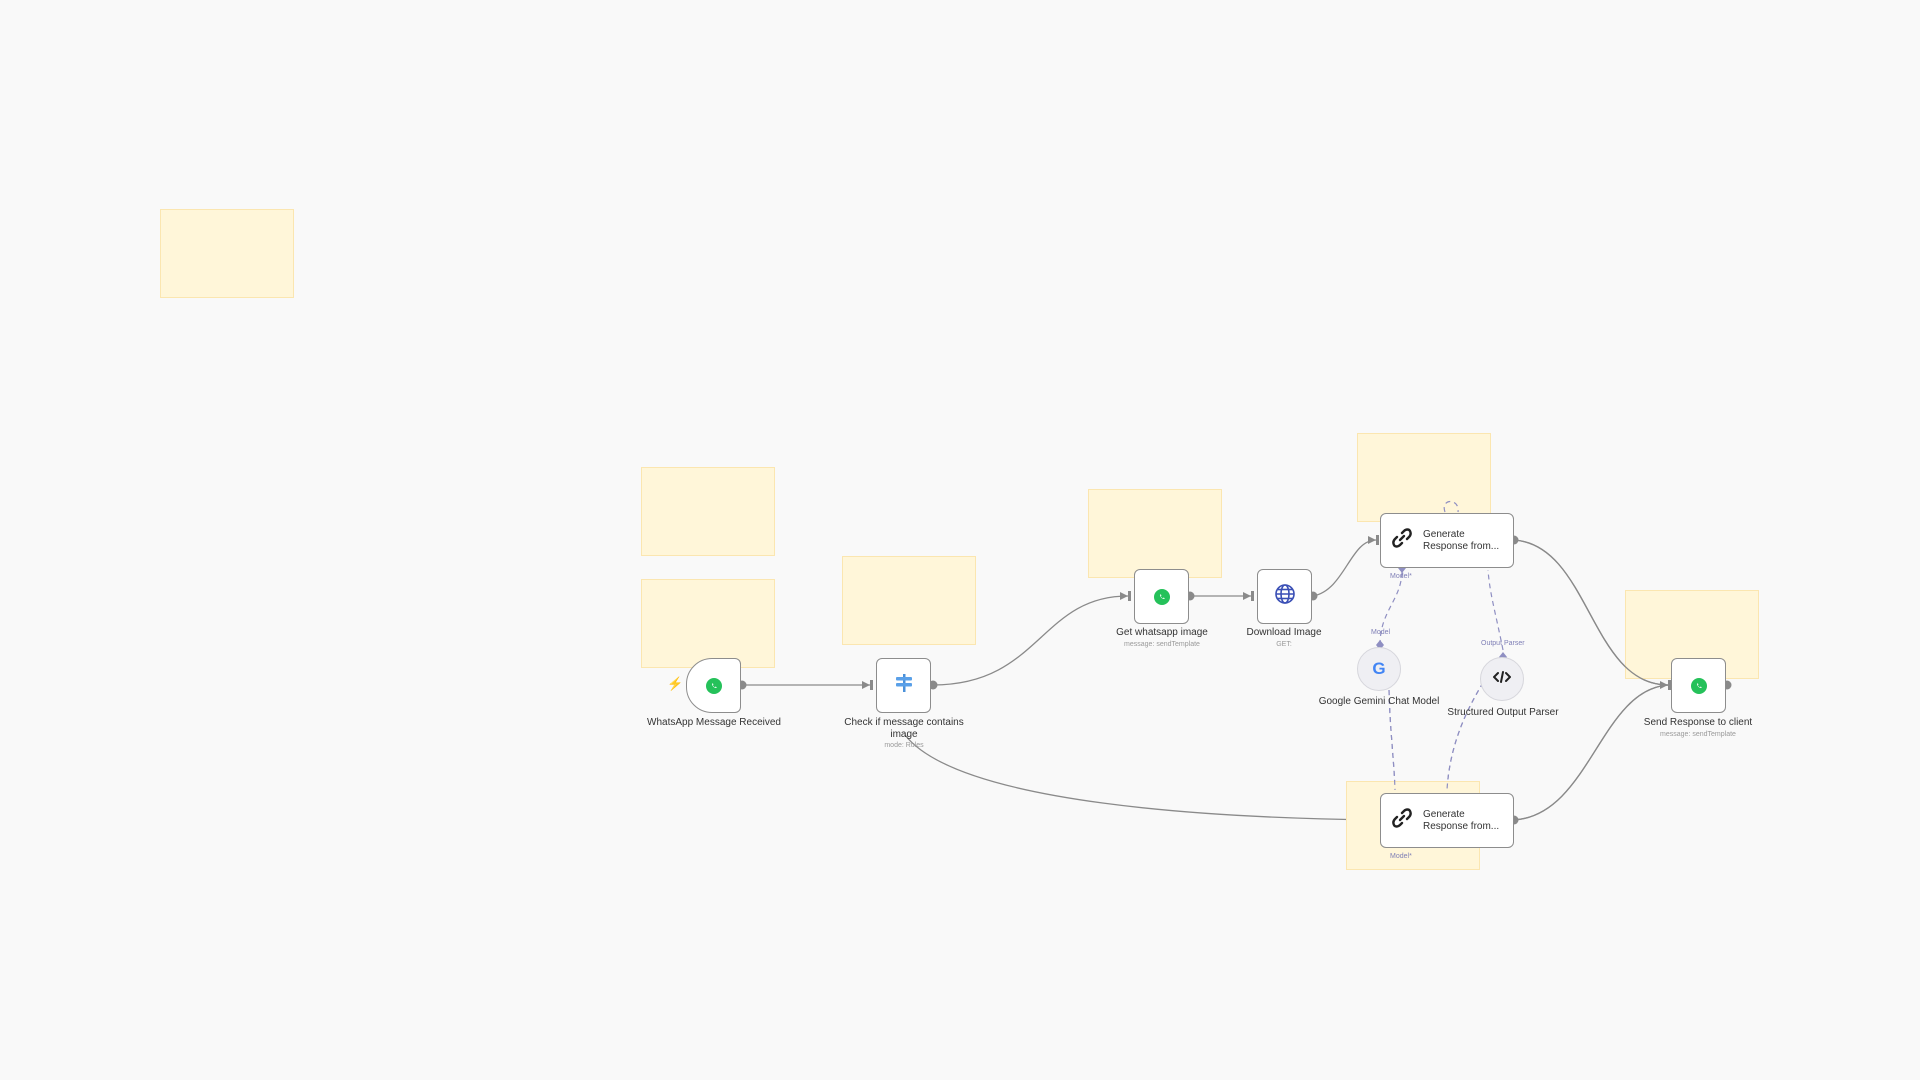 The width and height of the screenshot is (1920, 1080). I want to click on code-icon, so click(1502, 679).